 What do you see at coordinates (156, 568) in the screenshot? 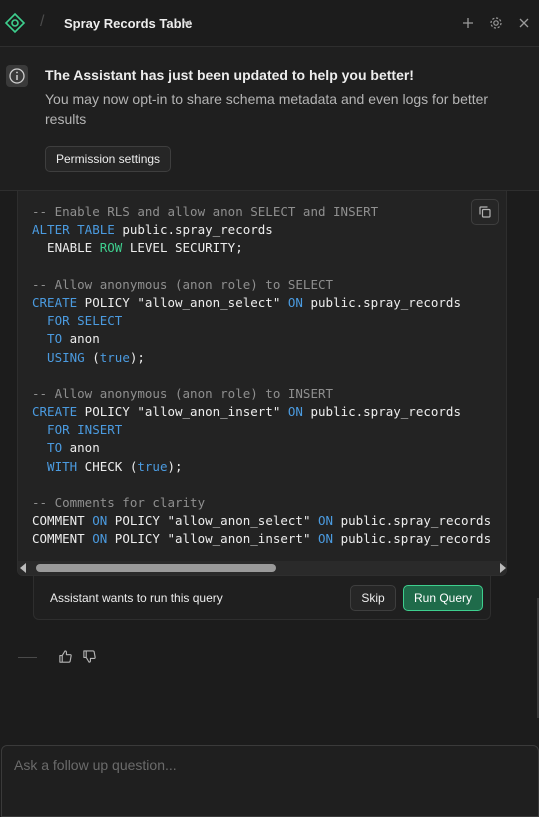
I see `scrollbar-thumb` at bounding box center [156, 568].